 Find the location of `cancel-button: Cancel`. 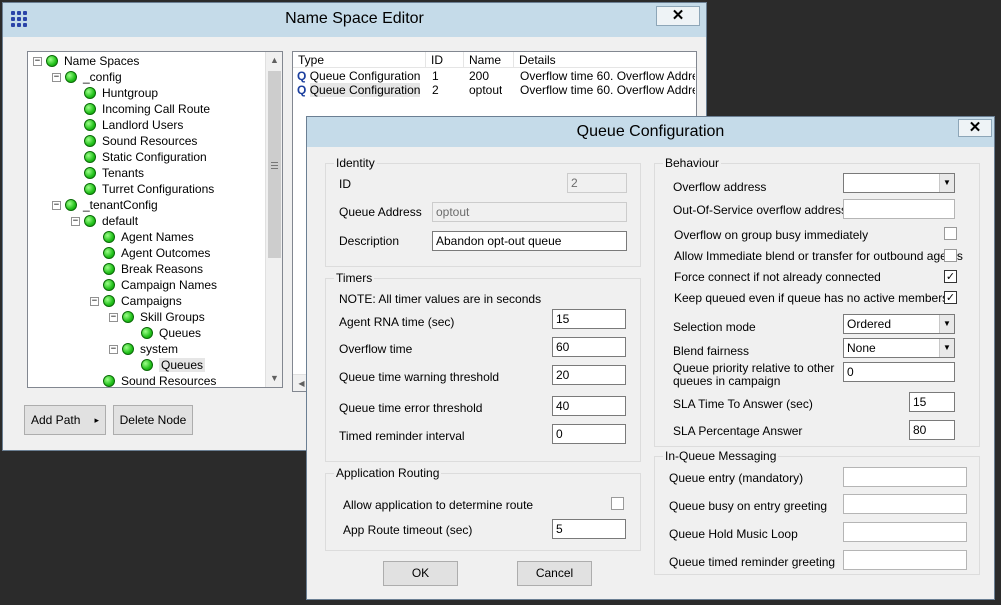

cancel-button: Cancel is located at coordinates (554, 573).